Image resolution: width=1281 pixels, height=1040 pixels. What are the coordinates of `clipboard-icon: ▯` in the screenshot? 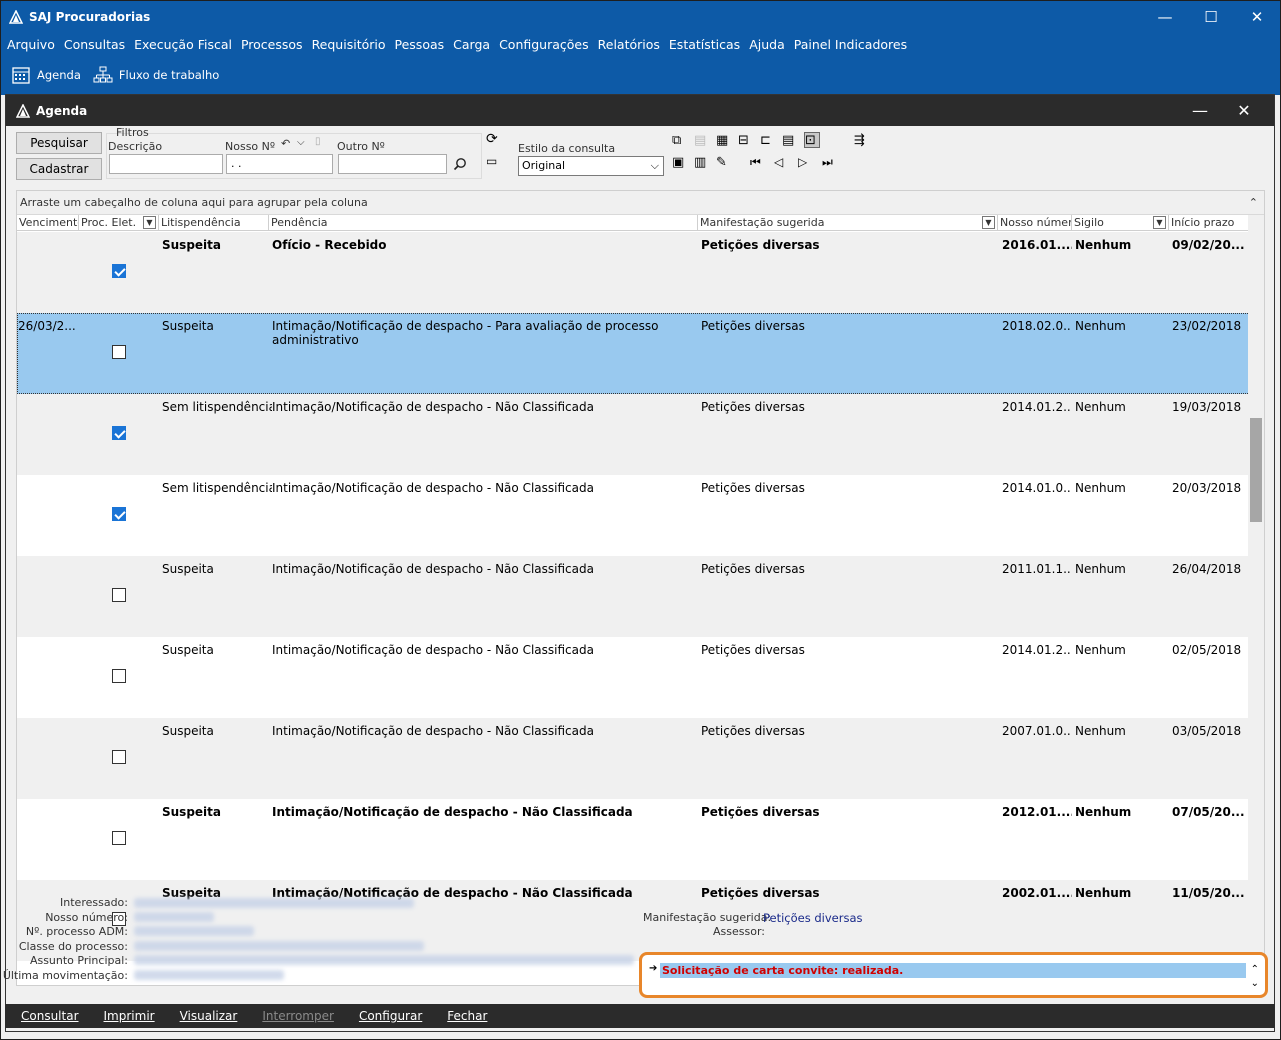 It's located at (318, 141).